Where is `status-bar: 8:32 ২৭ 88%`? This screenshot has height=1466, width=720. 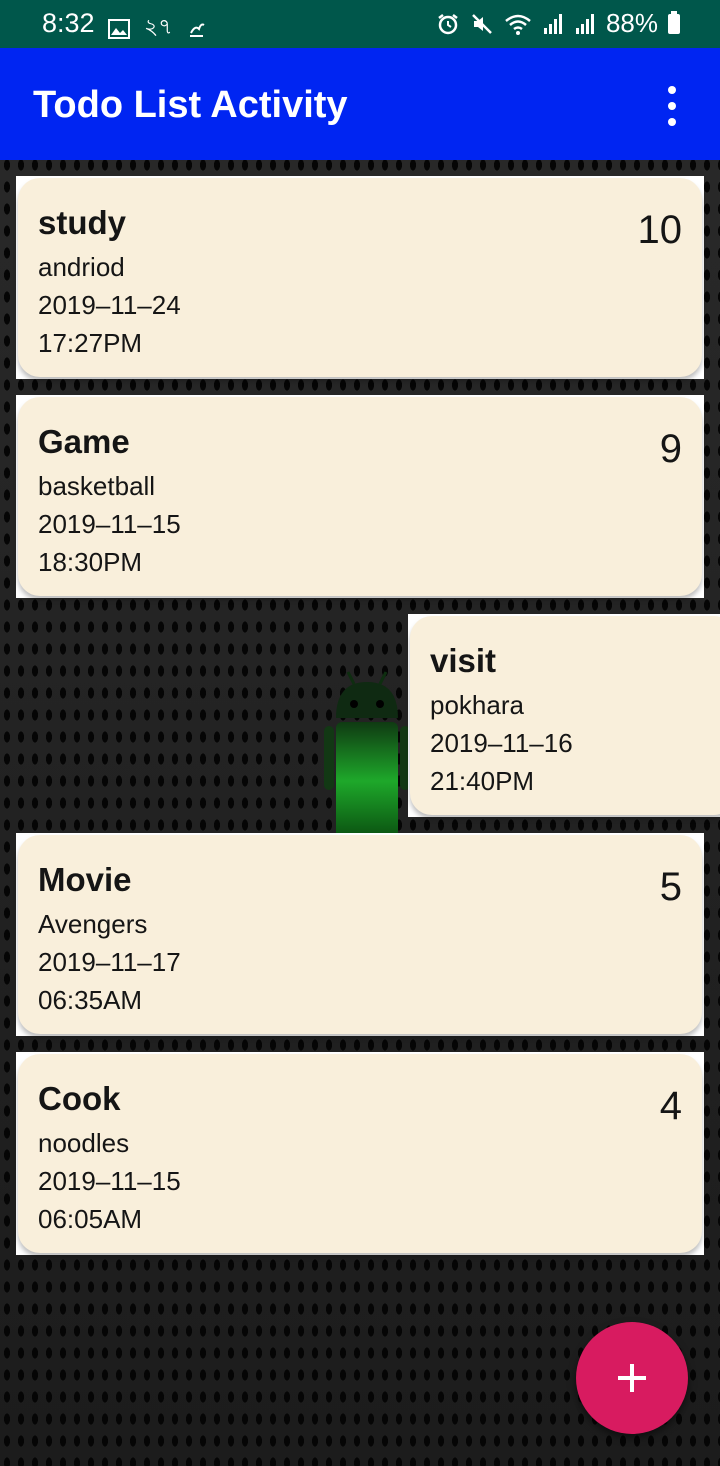
status-bar: 8:32 ২৭ 88% is located at coordinates (360, 24).